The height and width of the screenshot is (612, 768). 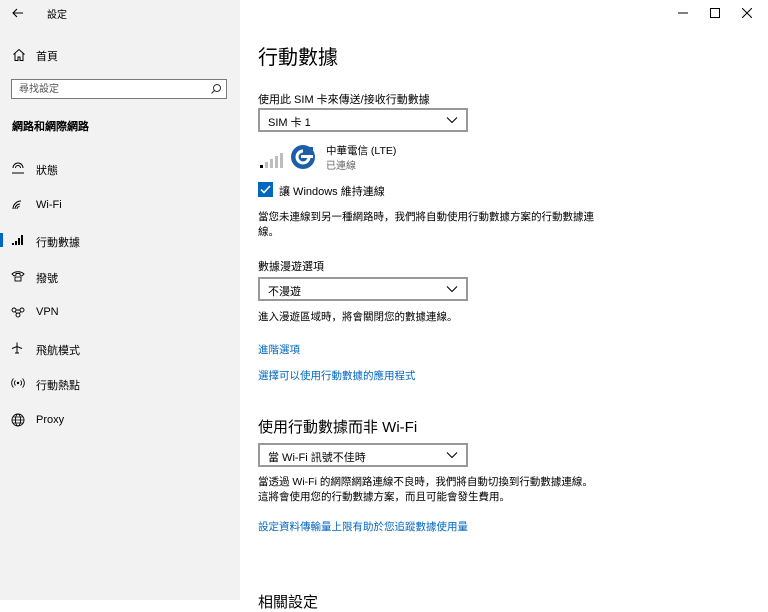 I want to click on carrier-logo-icon, so click(x=303, y=157).